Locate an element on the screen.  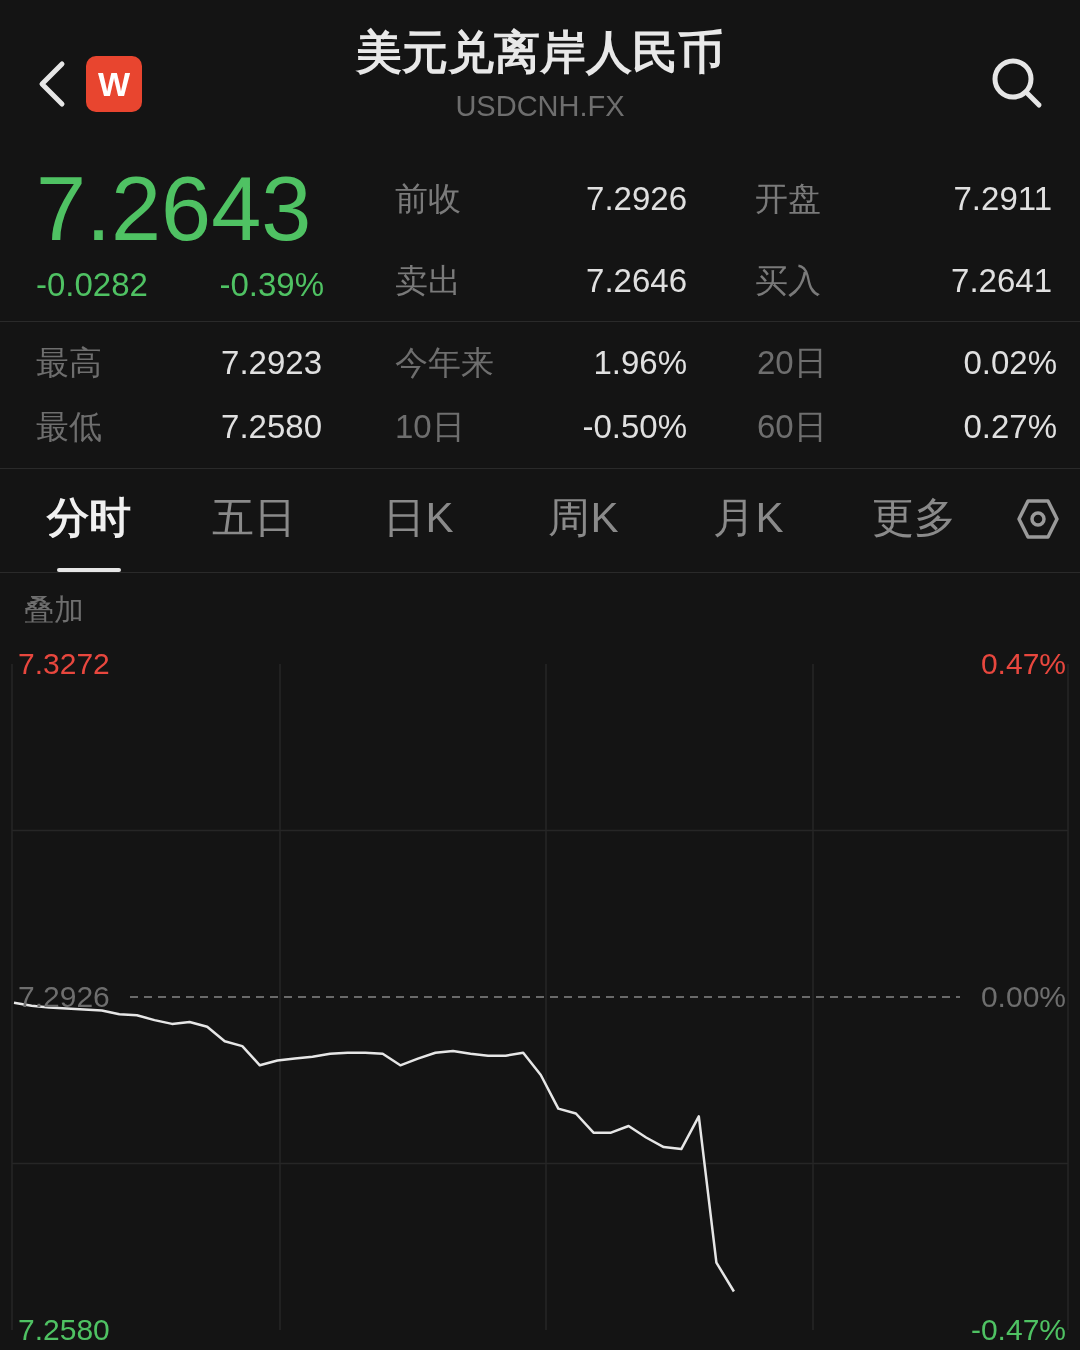
stat-label: 20日 is located at coordinates (792, 363).